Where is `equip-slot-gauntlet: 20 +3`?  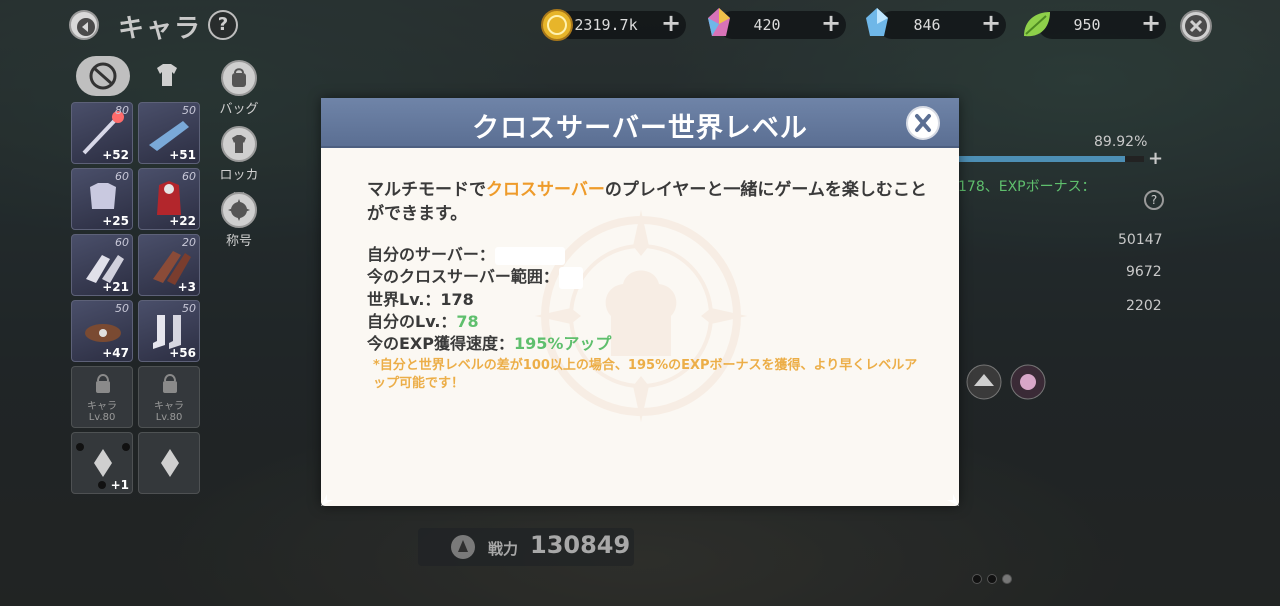
equip-slot-gauntlet: 20 +3 is located at coordinates (169, 265).